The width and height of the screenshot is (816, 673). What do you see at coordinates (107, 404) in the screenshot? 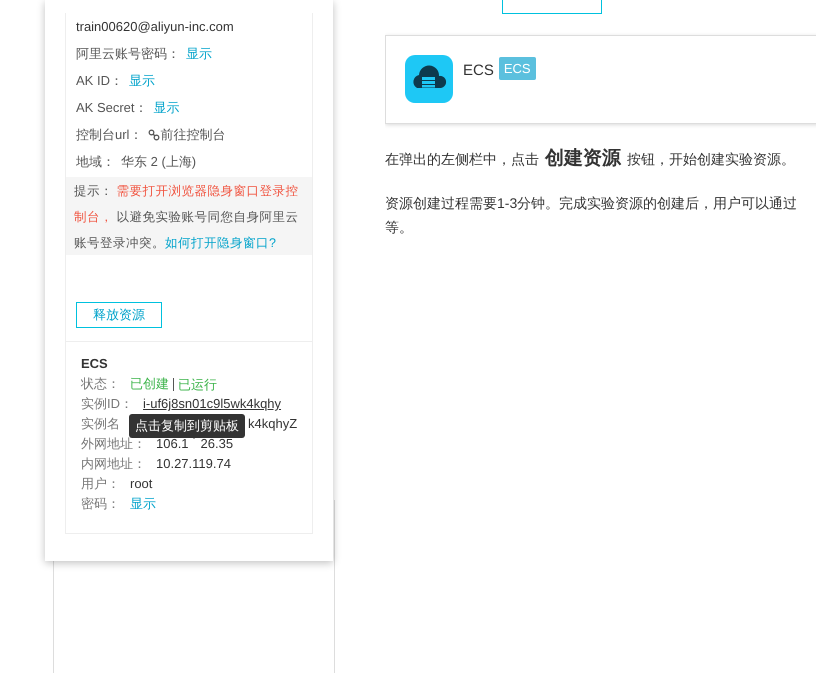
I see `field-label: 实例ID：` at bounding box center [107, 404].